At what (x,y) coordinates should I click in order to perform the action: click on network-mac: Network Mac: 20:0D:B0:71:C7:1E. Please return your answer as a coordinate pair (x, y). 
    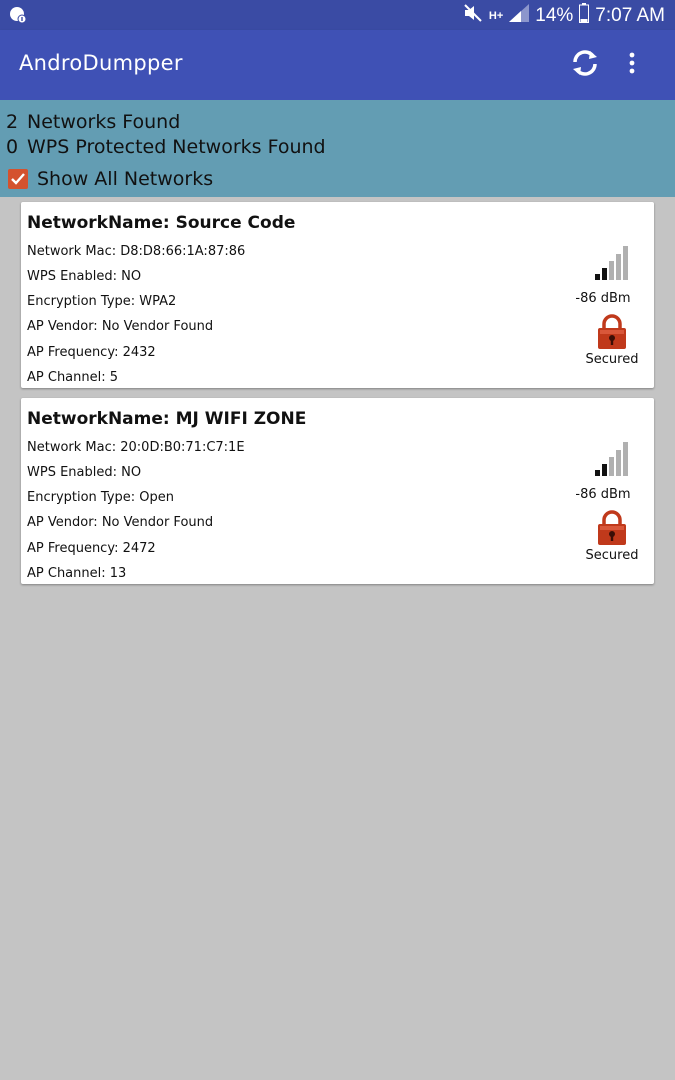
    Looking at the image, I should click on (136, 447).